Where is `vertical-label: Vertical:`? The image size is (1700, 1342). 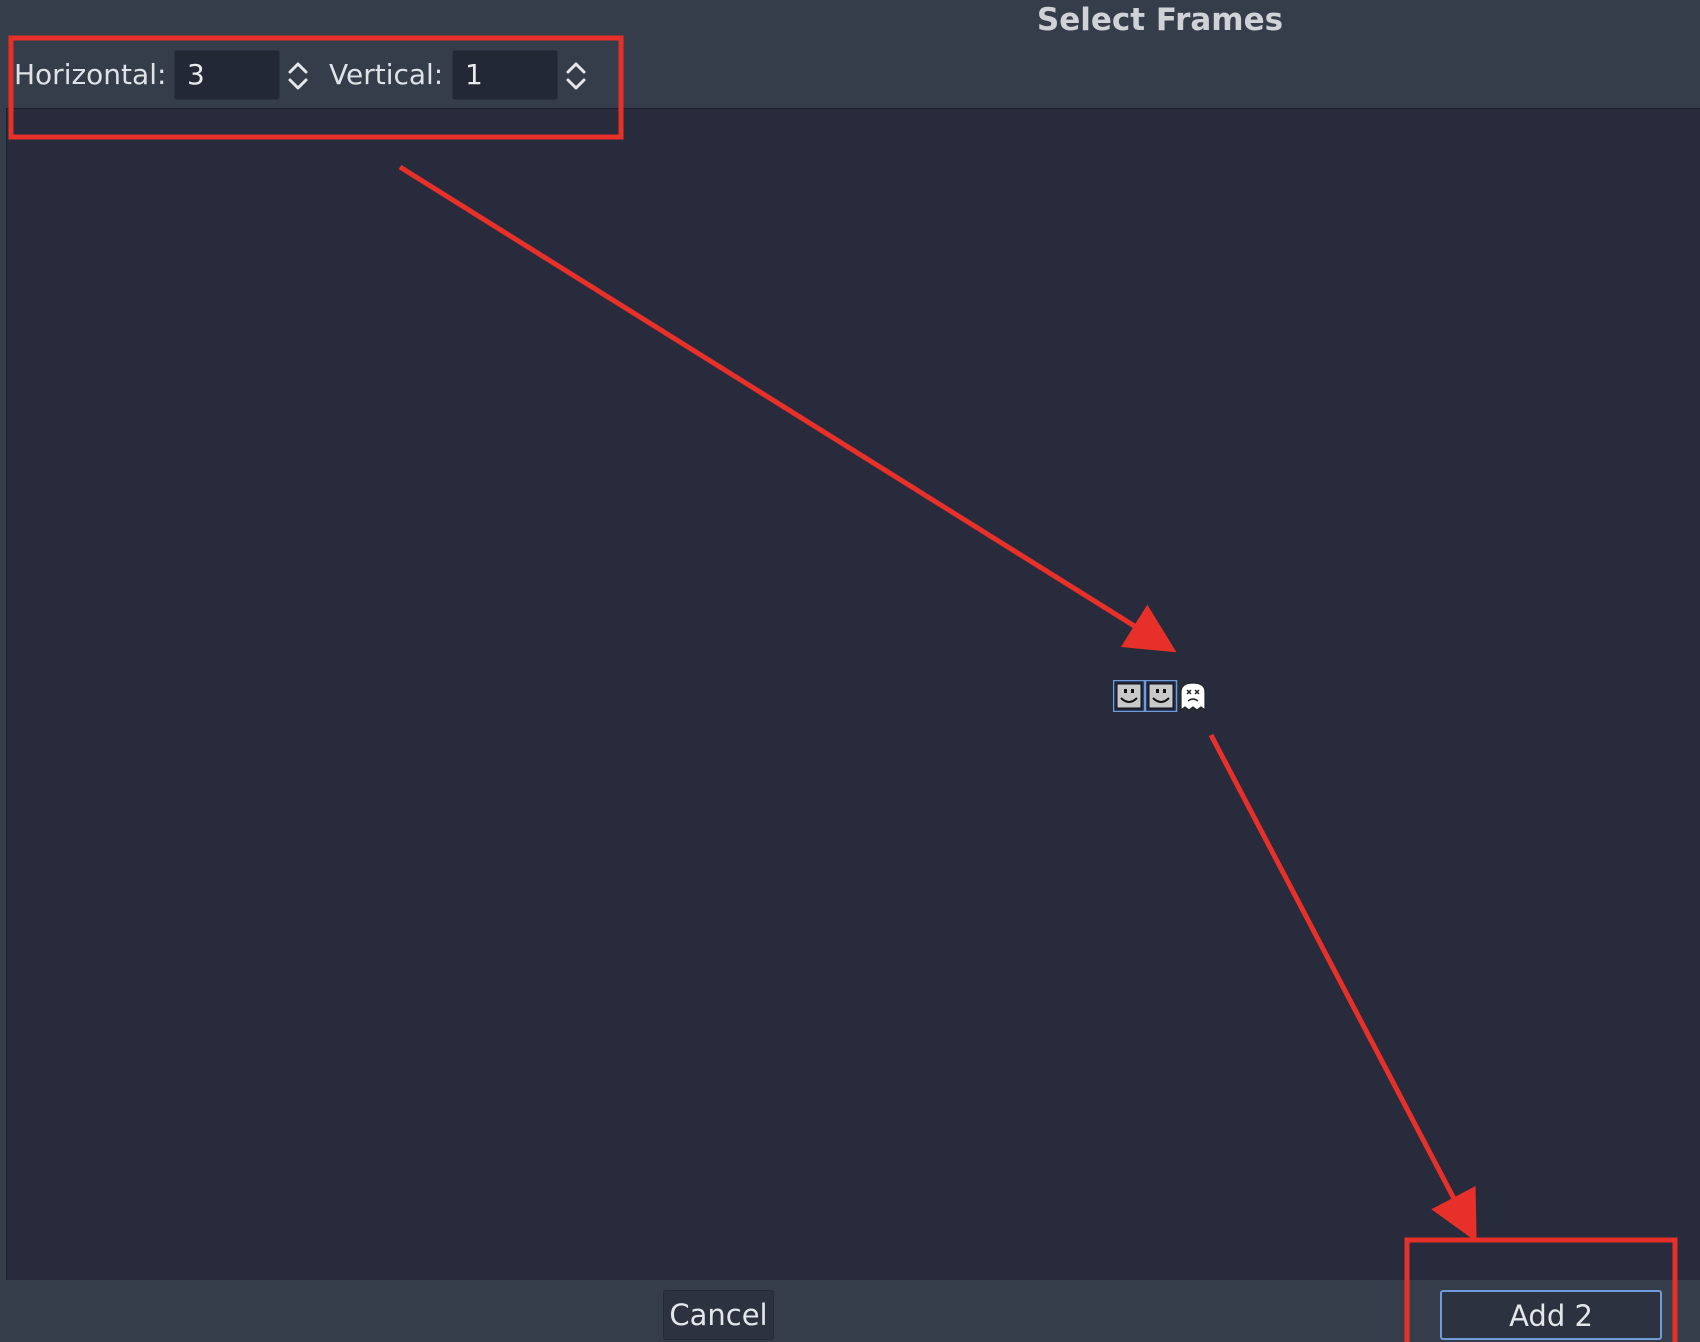 vertical-label: Vertical: is located at coordinates (386, 74).